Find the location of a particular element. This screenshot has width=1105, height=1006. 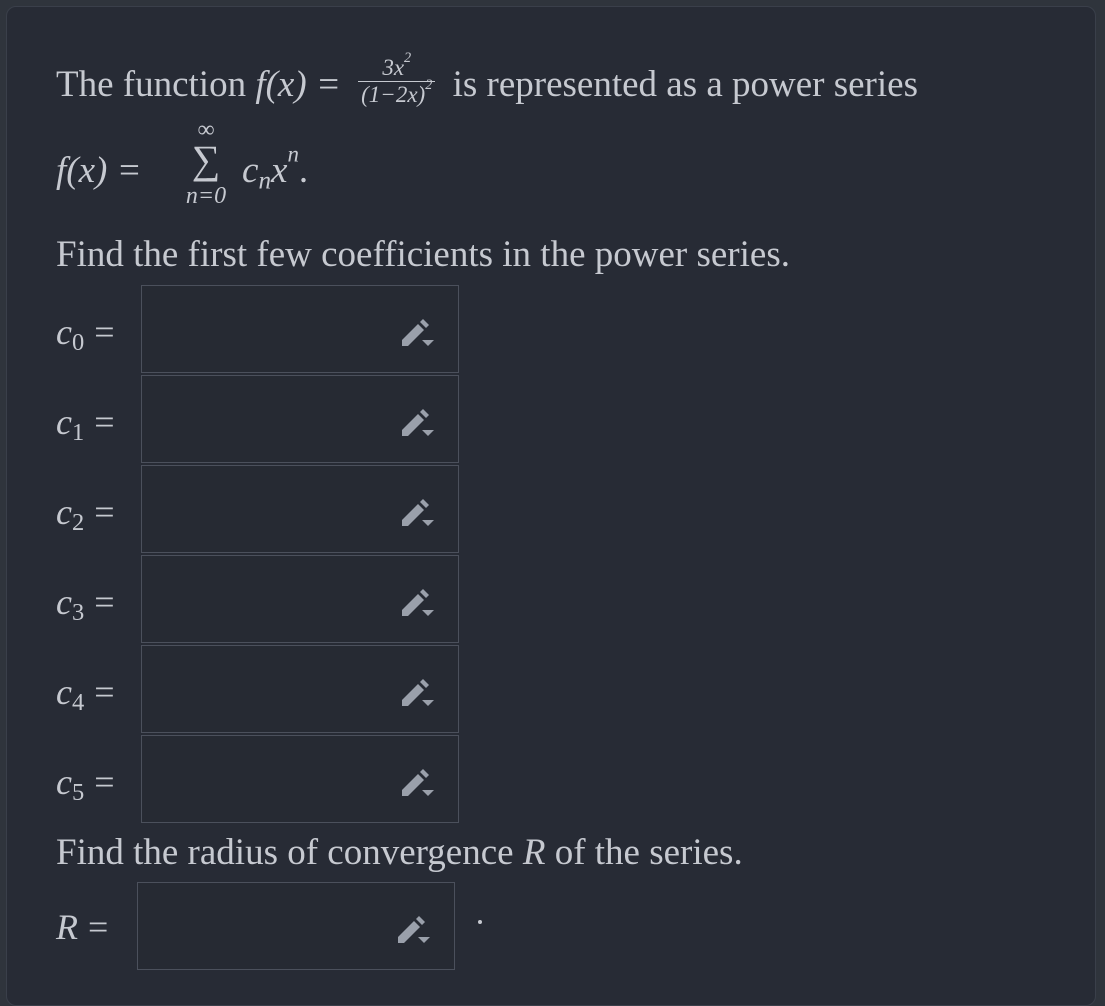

coefficient-input-c3 is located at coordinates (300, 599).